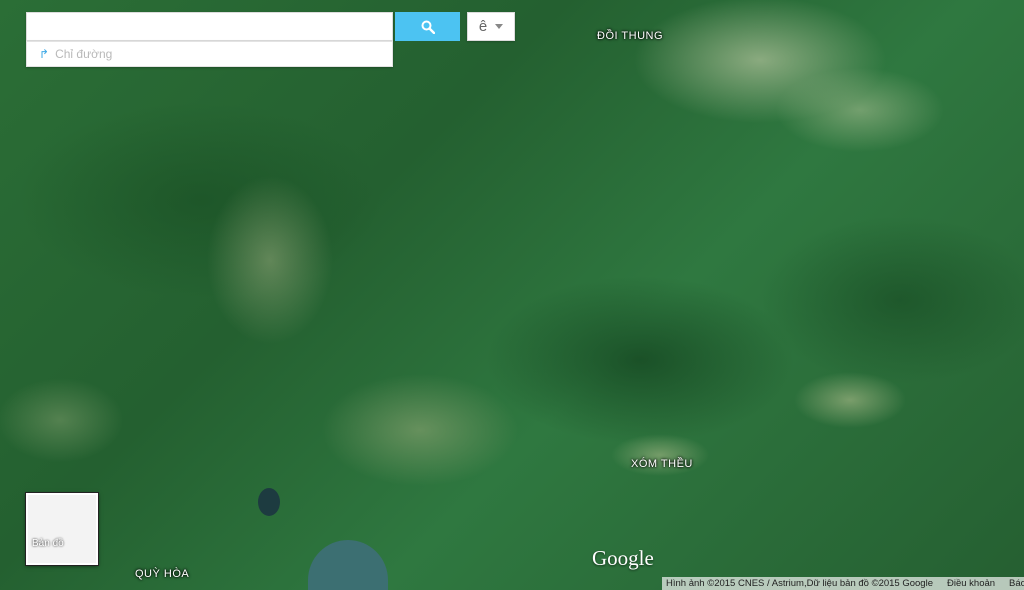 The height and width of the screenshot is (590, 1024). I want to click on search-icon, so click(428, 27).